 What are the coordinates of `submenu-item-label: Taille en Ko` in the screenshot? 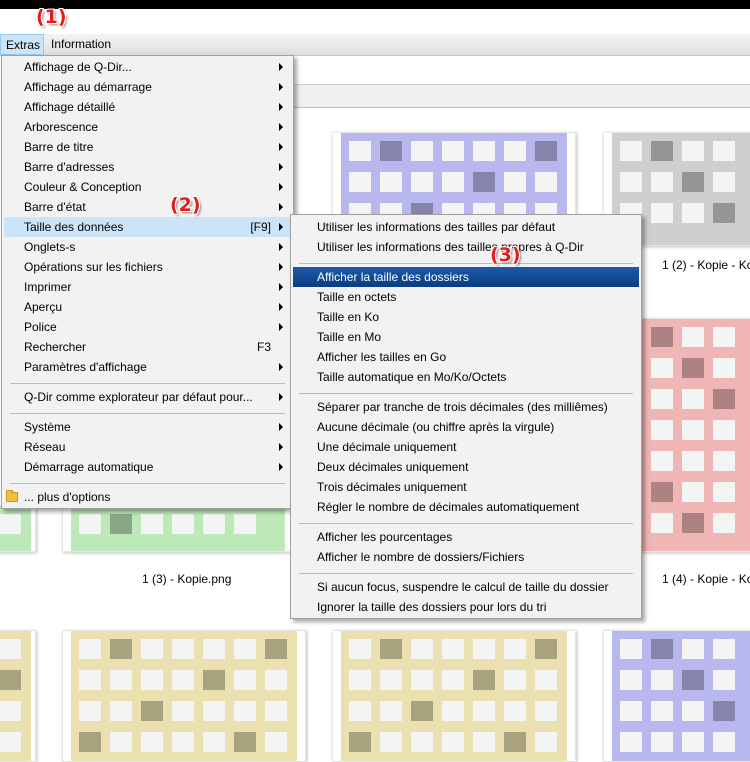 It's located at (348, 317).